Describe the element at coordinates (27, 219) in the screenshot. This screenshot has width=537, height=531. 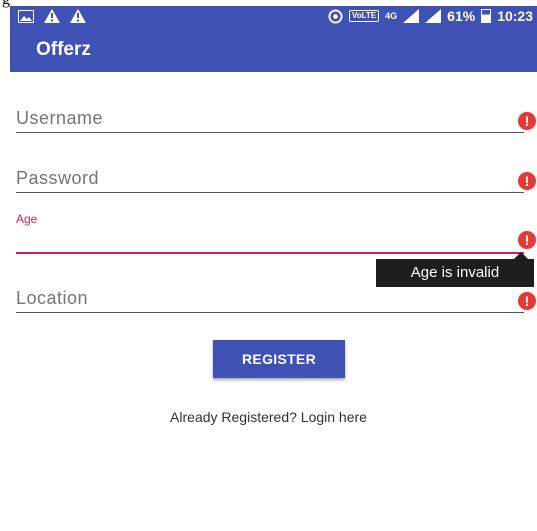
I see `age-label: Age` at that location.